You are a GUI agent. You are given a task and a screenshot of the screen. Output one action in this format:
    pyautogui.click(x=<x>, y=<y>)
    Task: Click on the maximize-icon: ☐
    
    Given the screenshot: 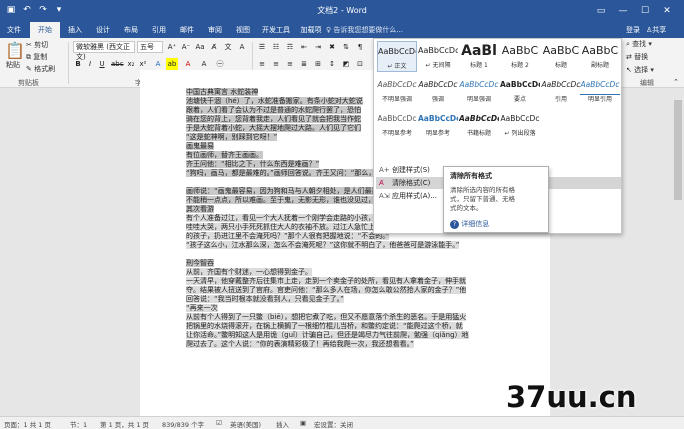 What is the action you would take?
    pyautogui.click(x=645, y=11)
    